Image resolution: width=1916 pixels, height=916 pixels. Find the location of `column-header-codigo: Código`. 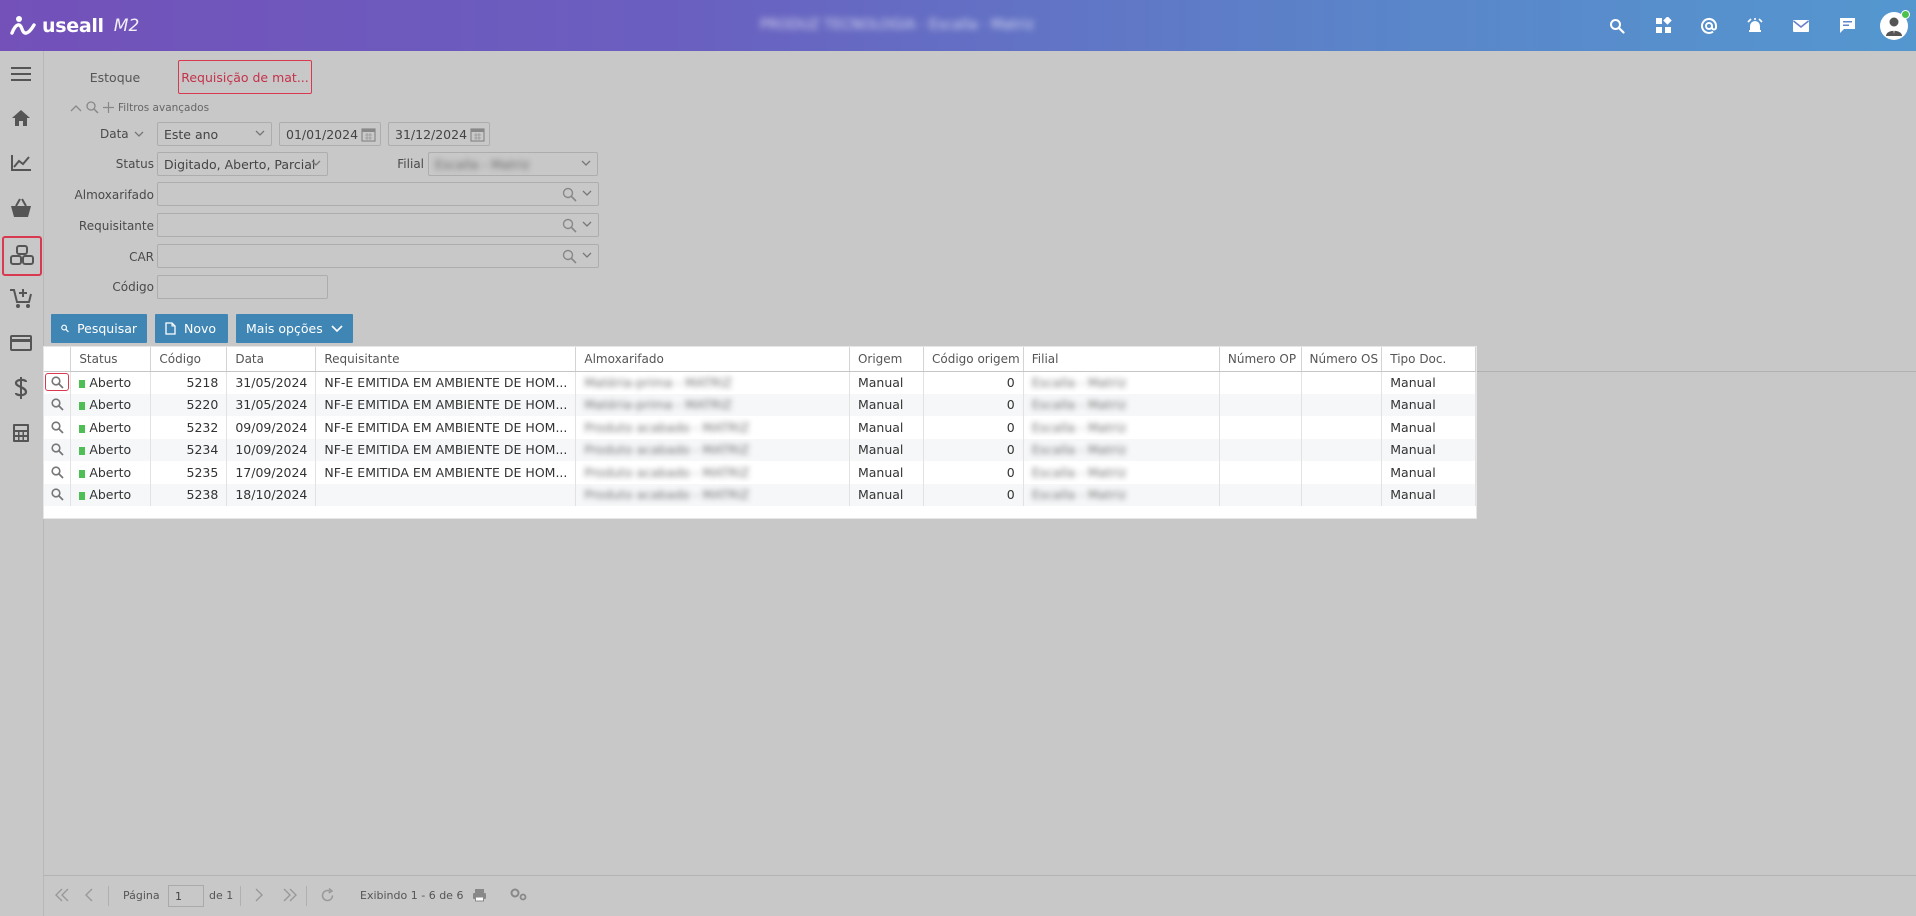

column-header-codigo: Código is located at coordinates (189, 359).